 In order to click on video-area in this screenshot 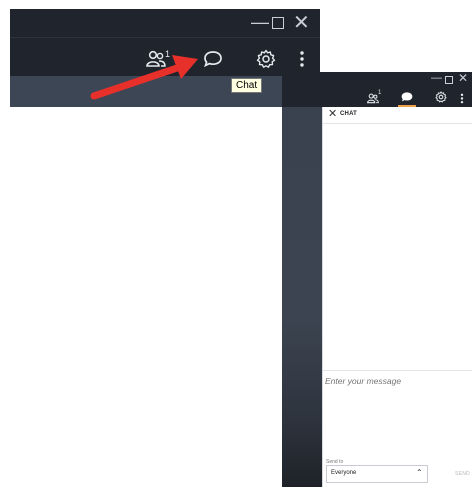, I will do `click(302, 297)`.